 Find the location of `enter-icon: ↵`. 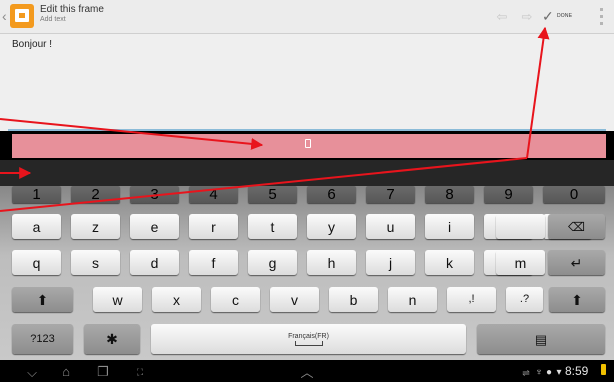

enter-icon: ↵ is located at coordinates (576, 262).